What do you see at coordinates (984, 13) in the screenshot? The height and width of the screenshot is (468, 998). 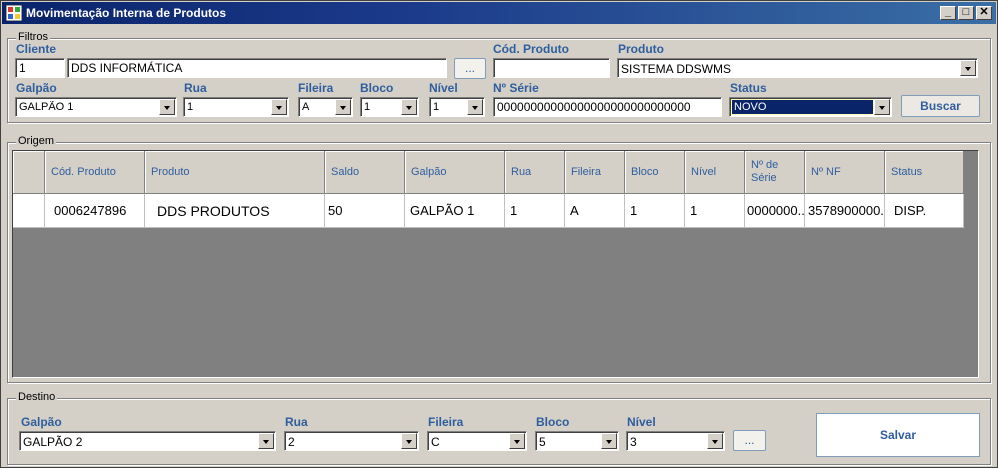 I see `close-button: ✕` at bounding box center [984, 13].